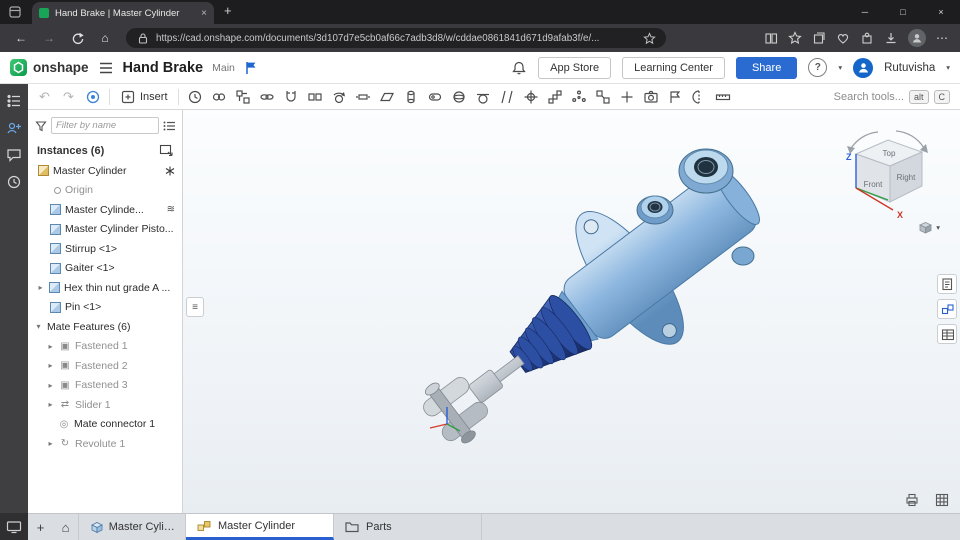 The height and width of the screenshot is (540, 960). I want to click on circular-pattern-icon, so click(579, 97).